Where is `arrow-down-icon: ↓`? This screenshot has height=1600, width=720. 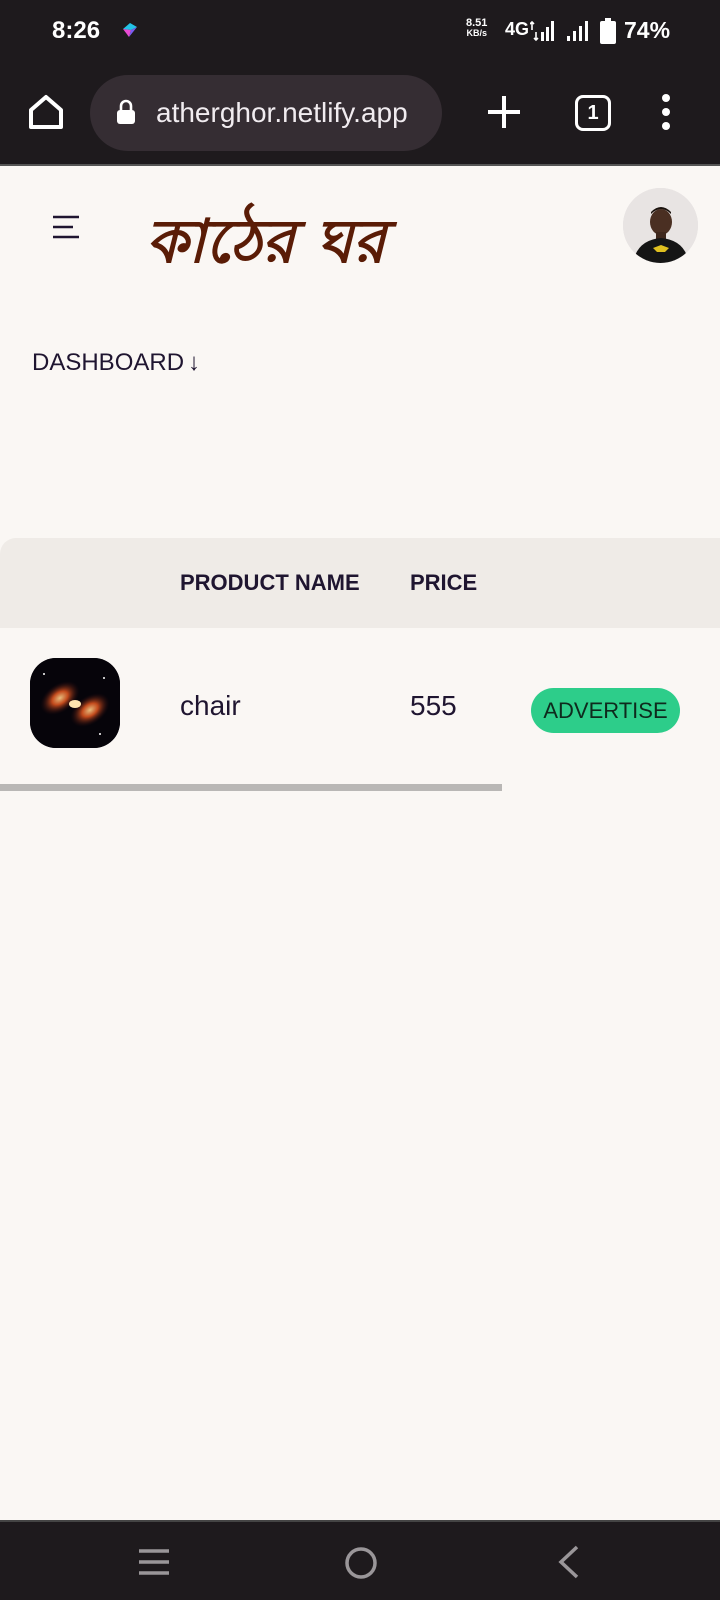
arrow-down-icon: ↓ is located at coordinates (194, 362).